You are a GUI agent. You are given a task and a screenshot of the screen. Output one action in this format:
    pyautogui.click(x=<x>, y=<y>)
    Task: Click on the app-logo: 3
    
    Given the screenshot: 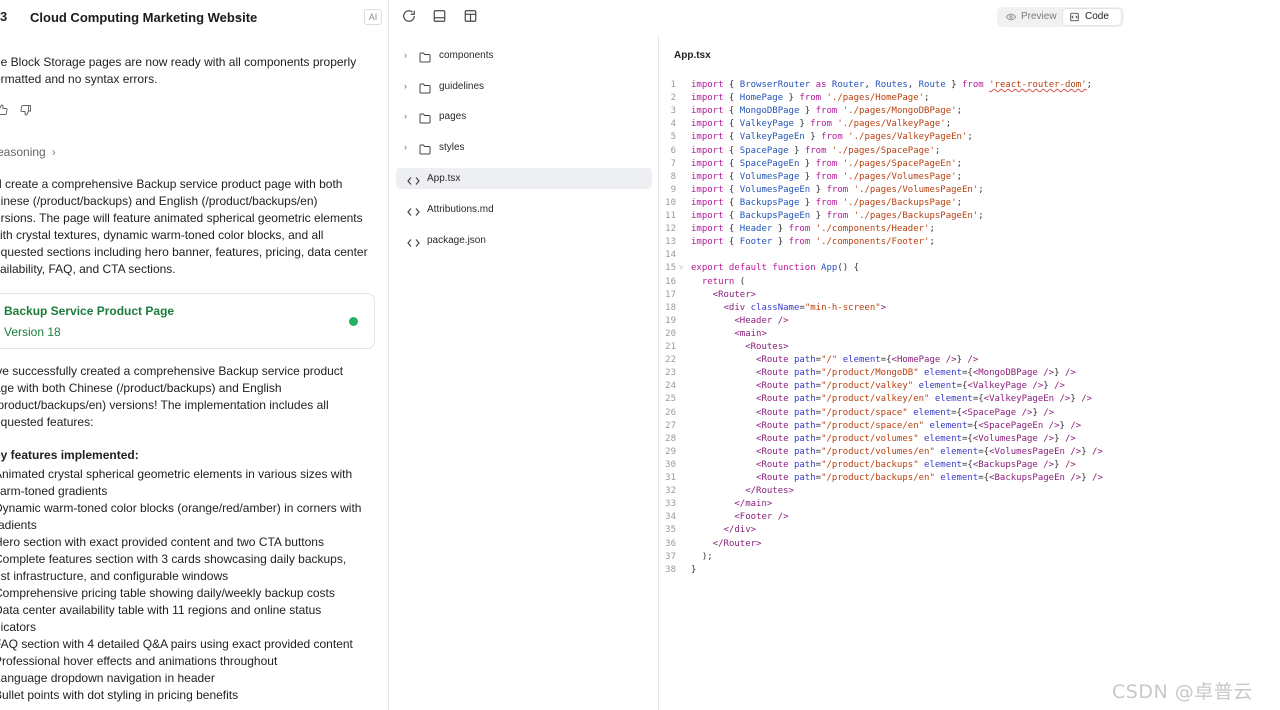 What is the action you would take?
    pyautogui.click(x=3, y=16)
    